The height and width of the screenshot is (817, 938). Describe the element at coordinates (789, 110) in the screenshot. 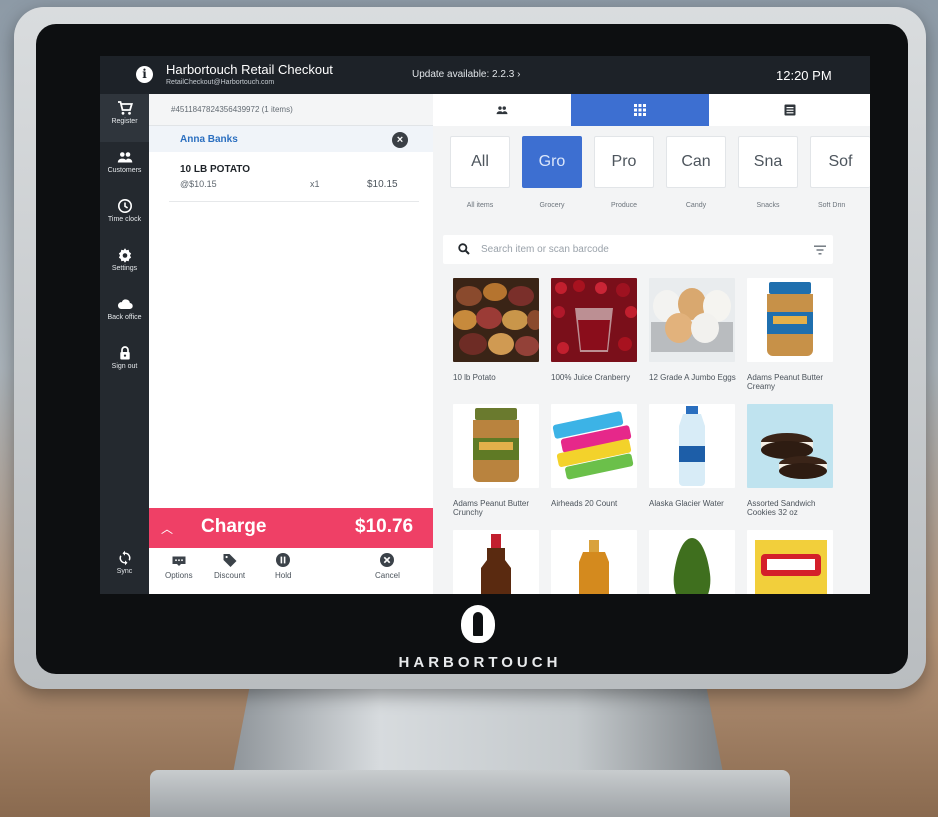

I see `tab-list-view` at that location.